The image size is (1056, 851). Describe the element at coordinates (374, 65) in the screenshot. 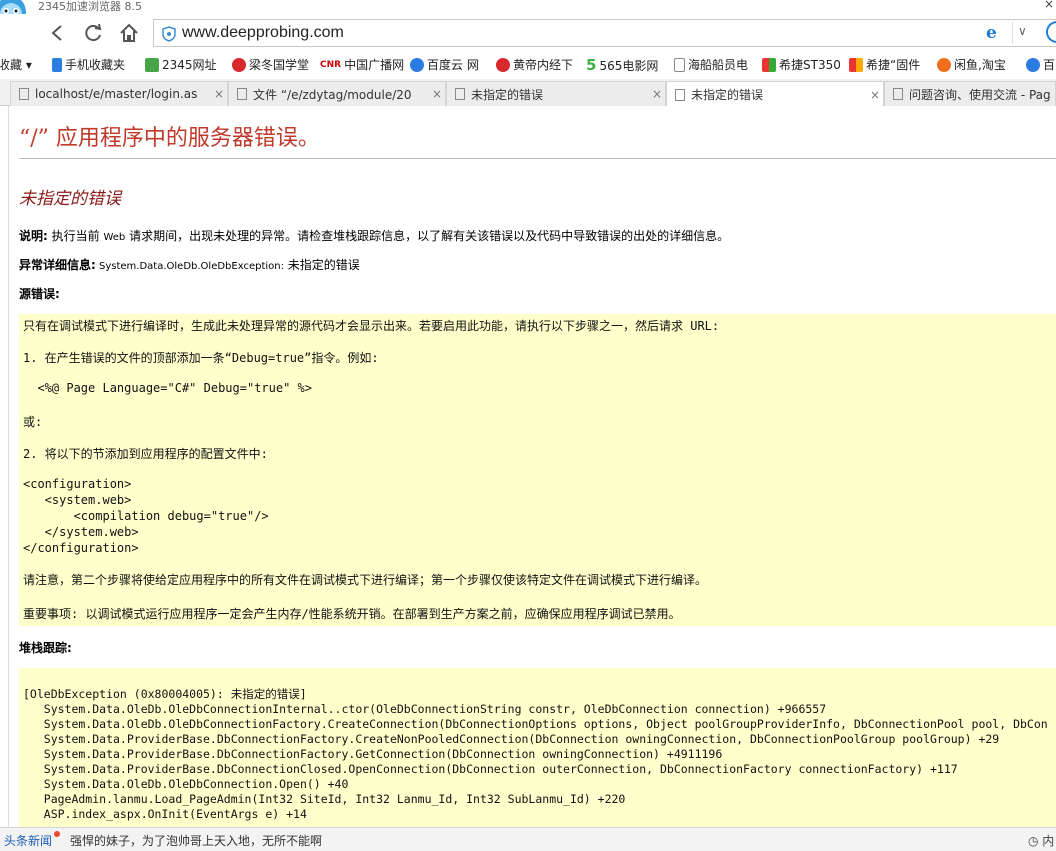

I see `bookmark-label: 中国广播网` at that location.